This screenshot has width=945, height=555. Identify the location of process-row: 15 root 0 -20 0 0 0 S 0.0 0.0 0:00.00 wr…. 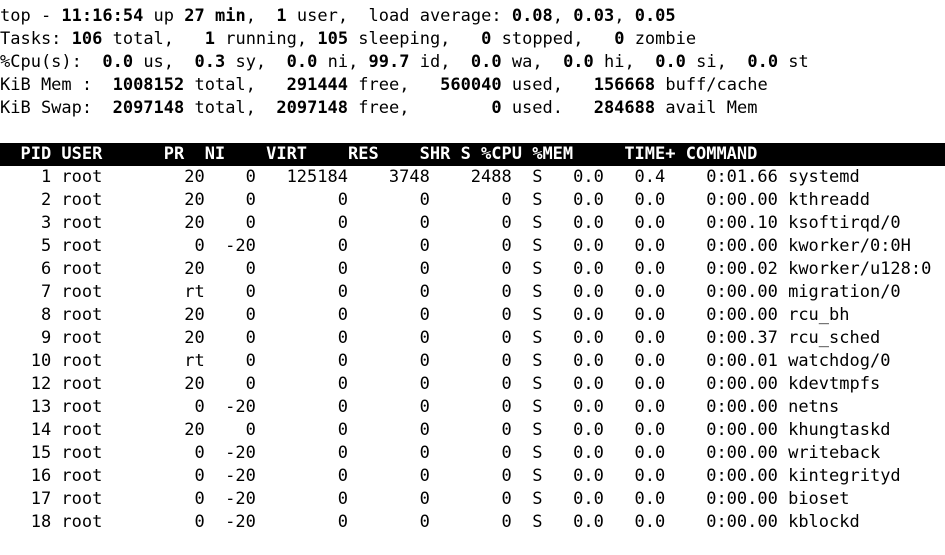
(472, 453).